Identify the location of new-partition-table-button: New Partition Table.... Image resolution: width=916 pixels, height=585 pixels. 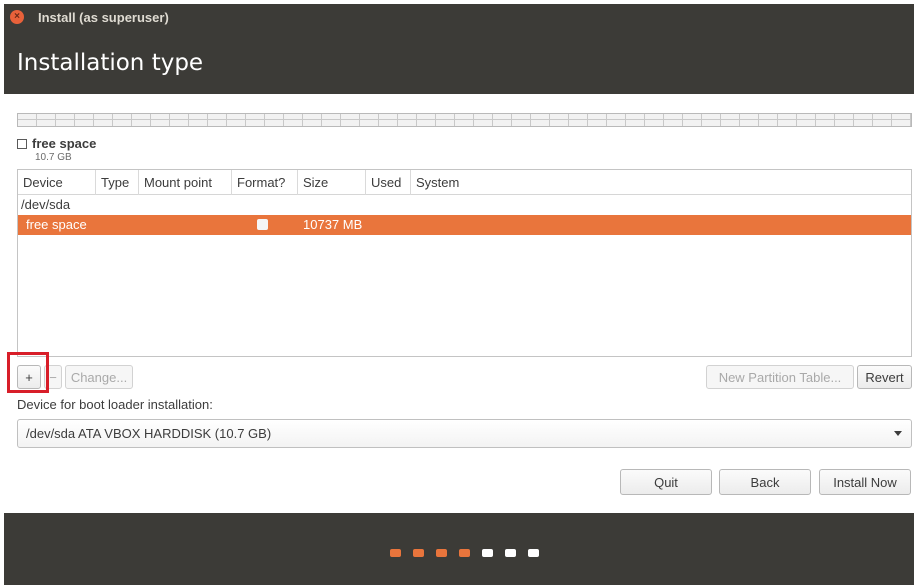
(780, 377).